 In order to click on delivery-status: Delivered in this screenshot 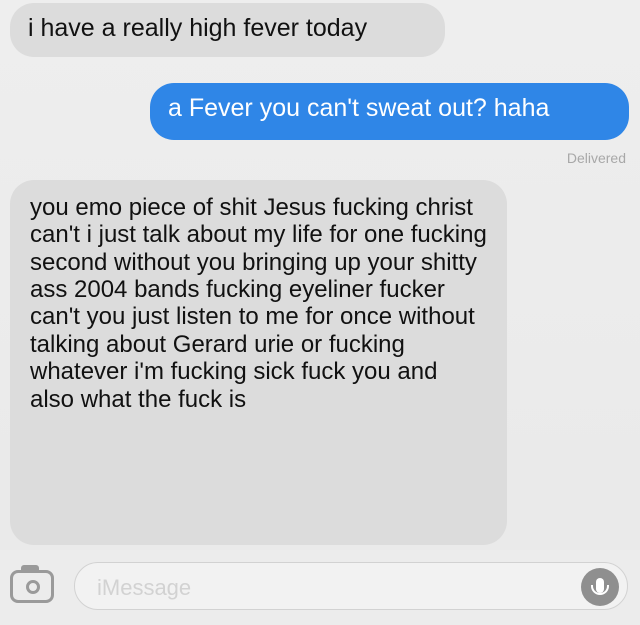, I will do `click(596, 158)`.